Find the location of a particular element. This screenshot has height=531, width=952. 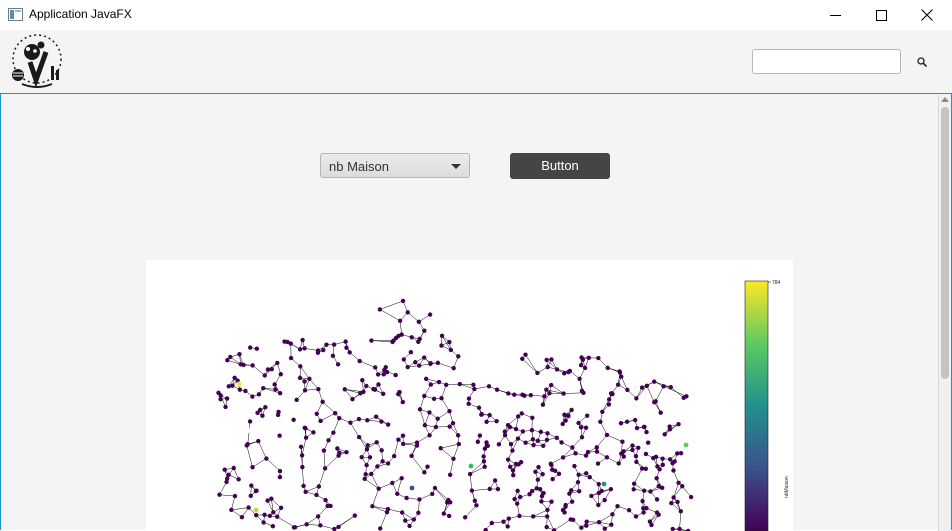

scrollbar-thumb is located at coordinates (945, 243).